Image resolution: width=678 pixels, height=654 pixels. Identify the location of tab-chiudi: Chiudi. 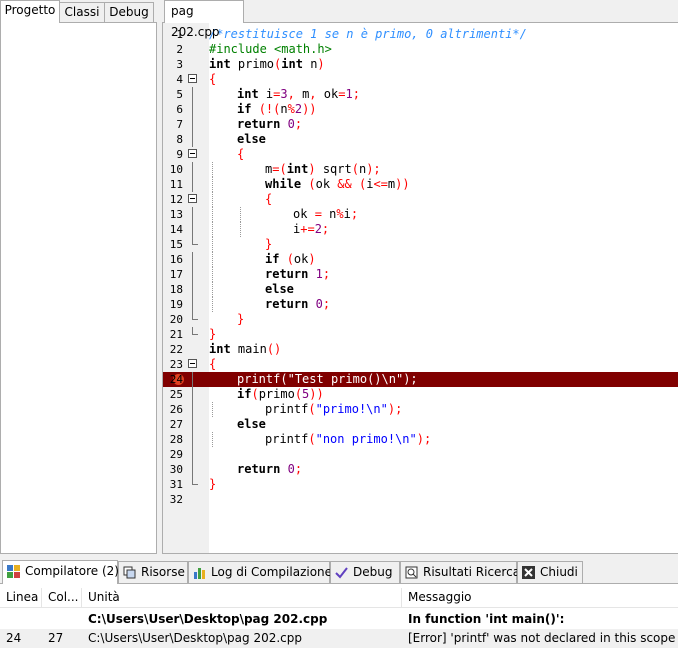
(550, 572).